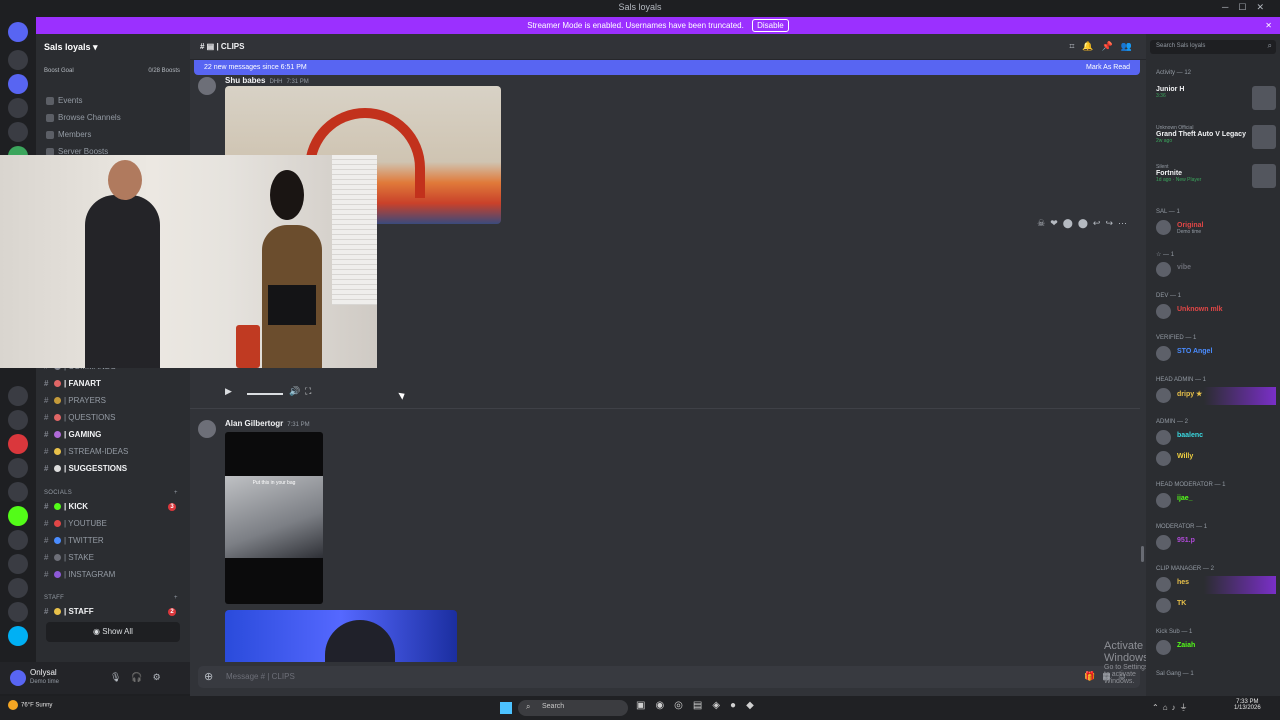 This screenshot has width=1280, height=720. Describe the element at coordinates (1185, 569) in the screenshot. I see `role-header: CLIP MANAGER — 2` at that location.